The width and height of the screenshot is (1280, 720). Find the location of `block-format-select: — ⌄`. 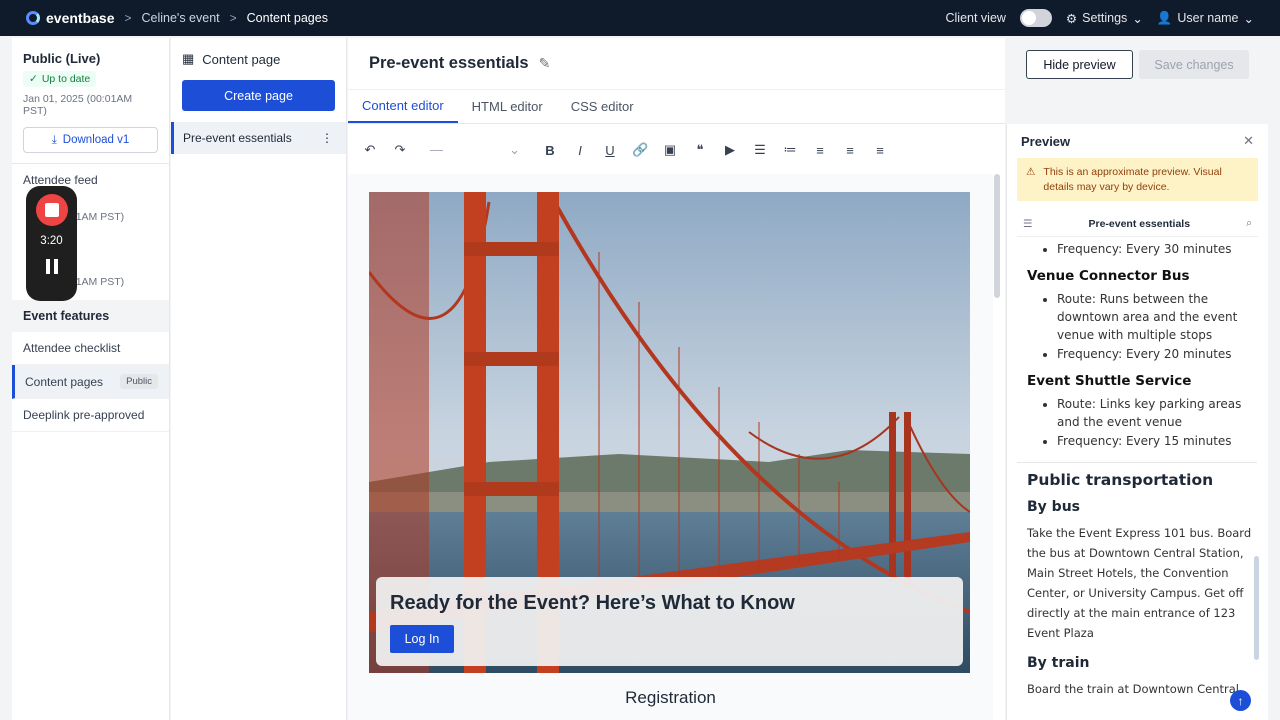

block-format-select: — ⌄ is located at coordinates (475, 150).